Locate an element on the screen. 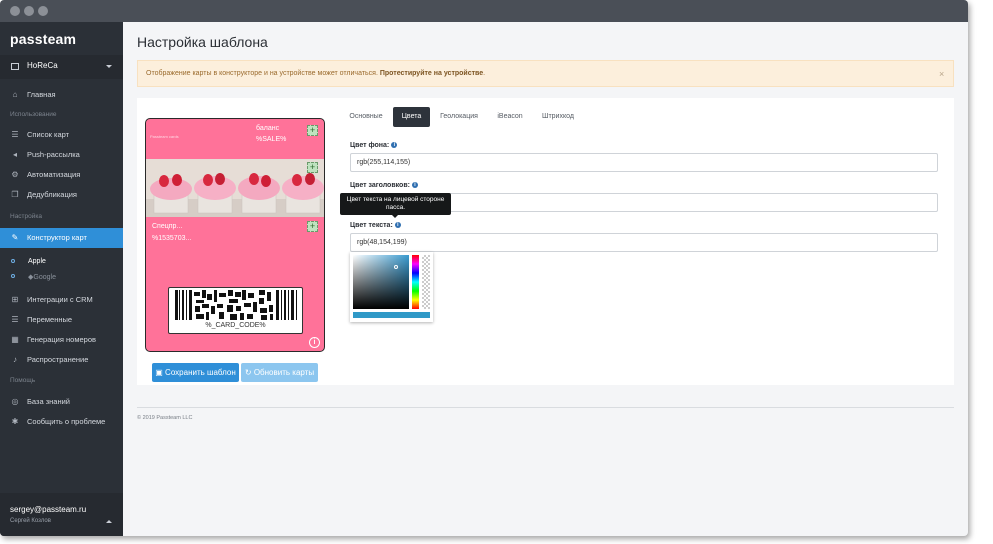 The width and height of the screenshot is (993, 544). window-minimize-dot is located at coordinates (29, 11).